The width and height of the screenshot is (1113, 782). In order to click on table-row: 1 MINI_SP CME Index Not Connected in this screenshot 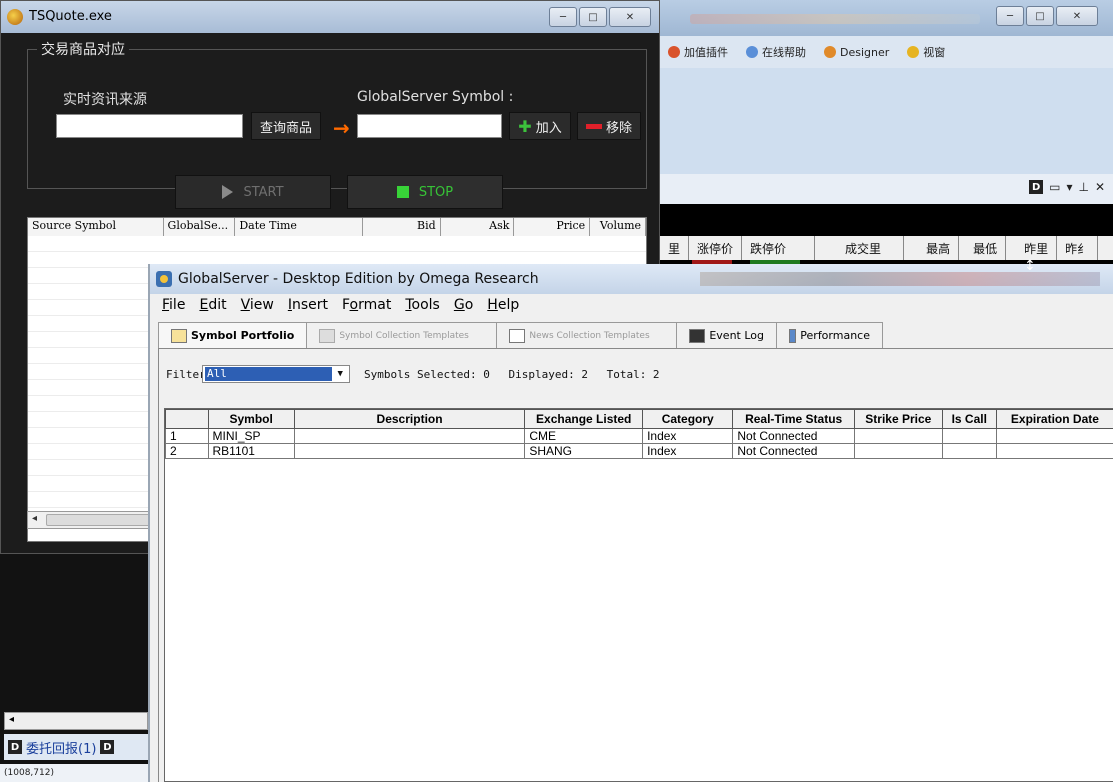, I will do `click(639, 436)`.